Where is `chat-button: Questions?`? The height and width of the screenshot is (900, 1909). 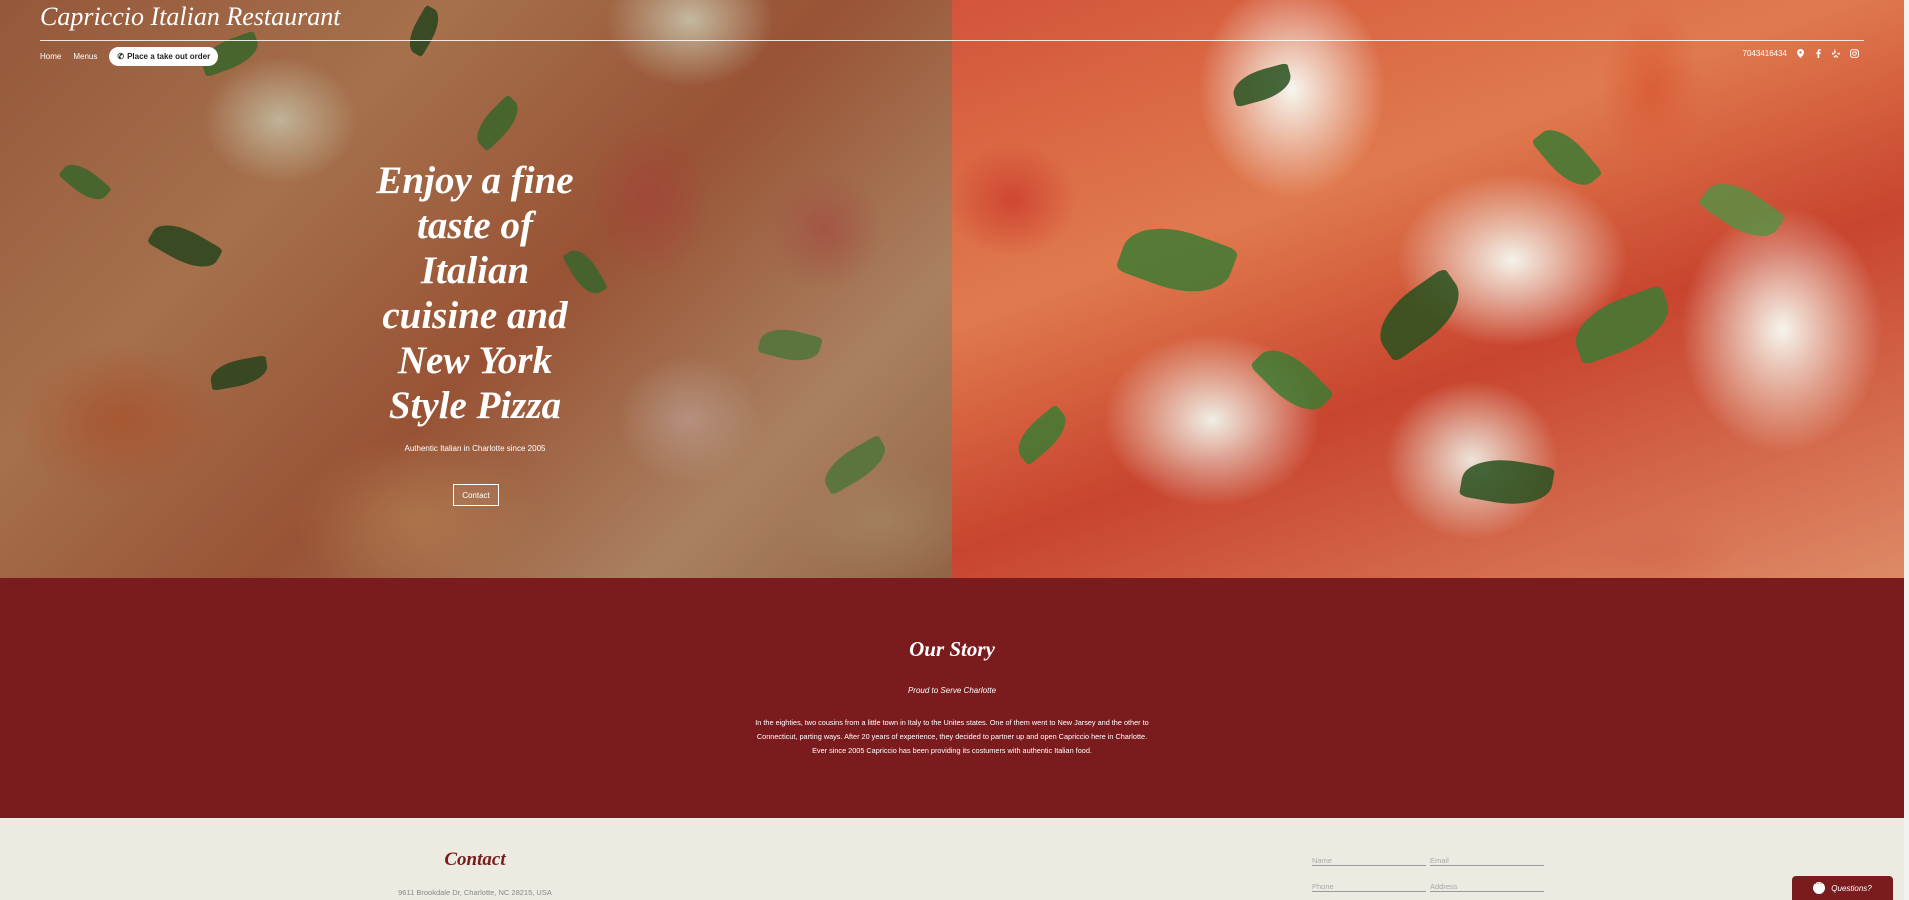
chat-button: Questions? is located at coordinates (1842, 888).